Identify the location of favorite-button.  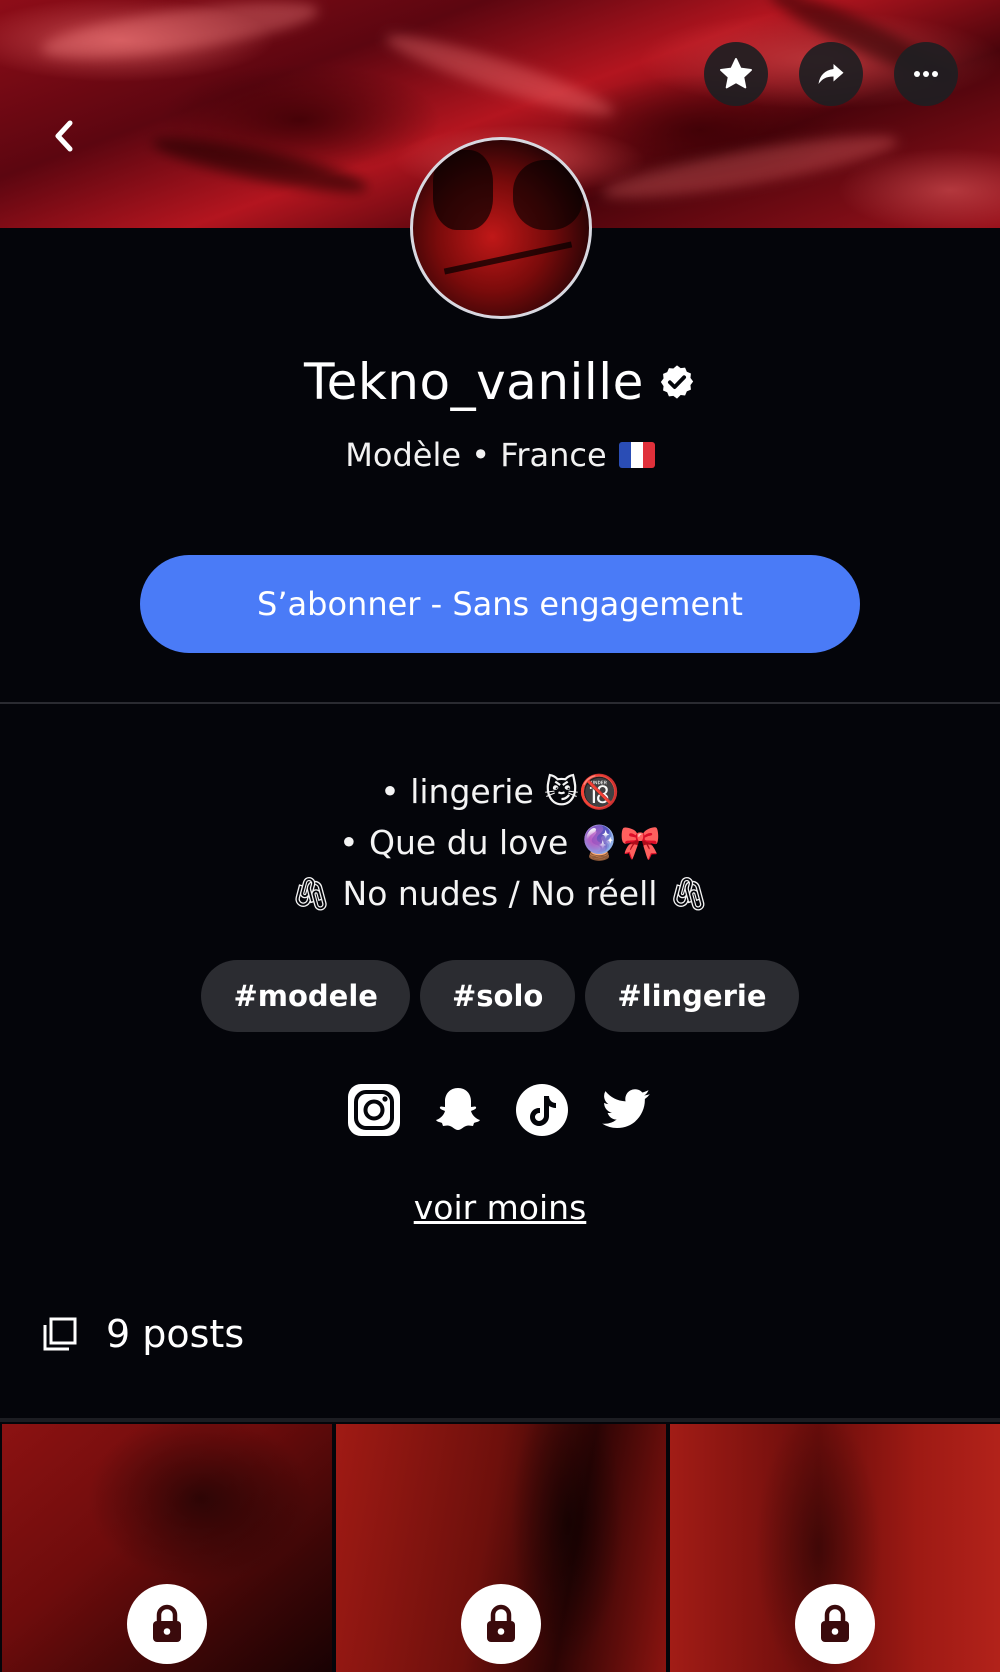
(736, 74).